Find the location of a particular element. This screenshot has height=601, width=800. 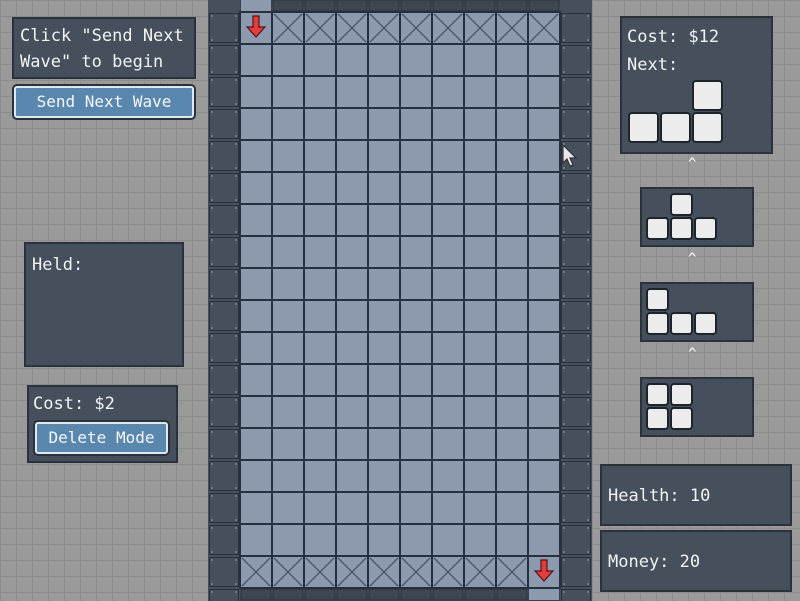

send-next-wave-button: Send Next Wave is located at coordinates (104, 102).